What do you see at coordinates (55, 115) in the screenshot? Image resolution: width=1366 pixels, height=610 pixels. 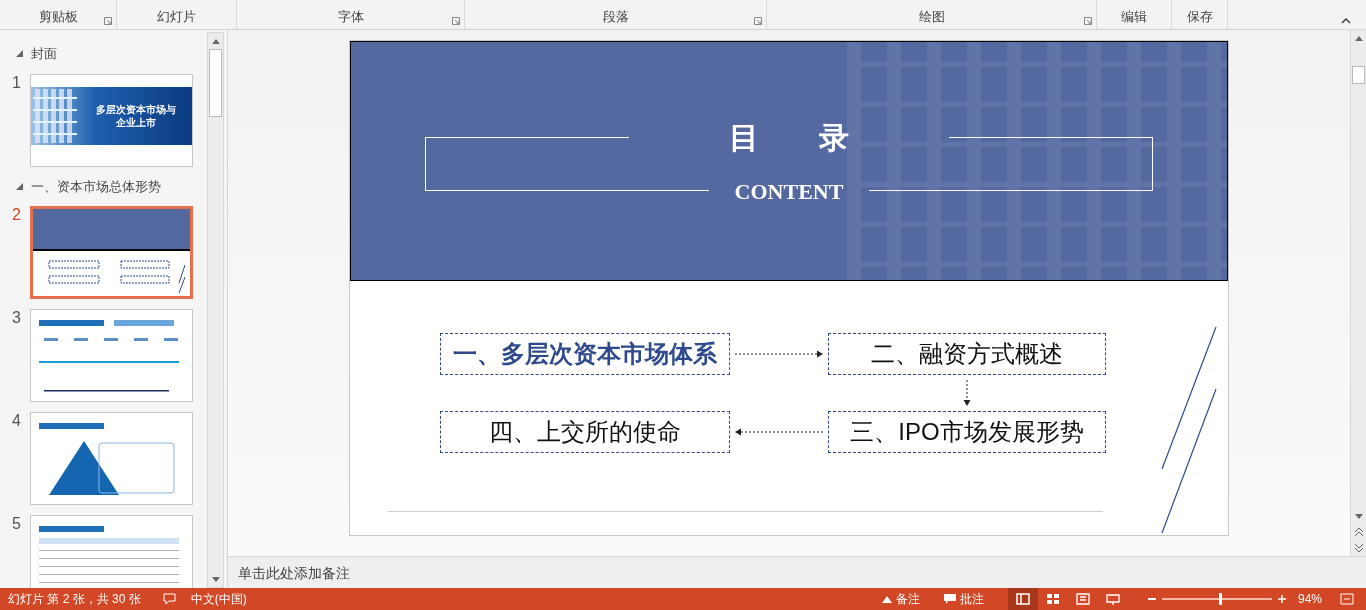 I see `building-drawing` at bounding box center [55, 115].